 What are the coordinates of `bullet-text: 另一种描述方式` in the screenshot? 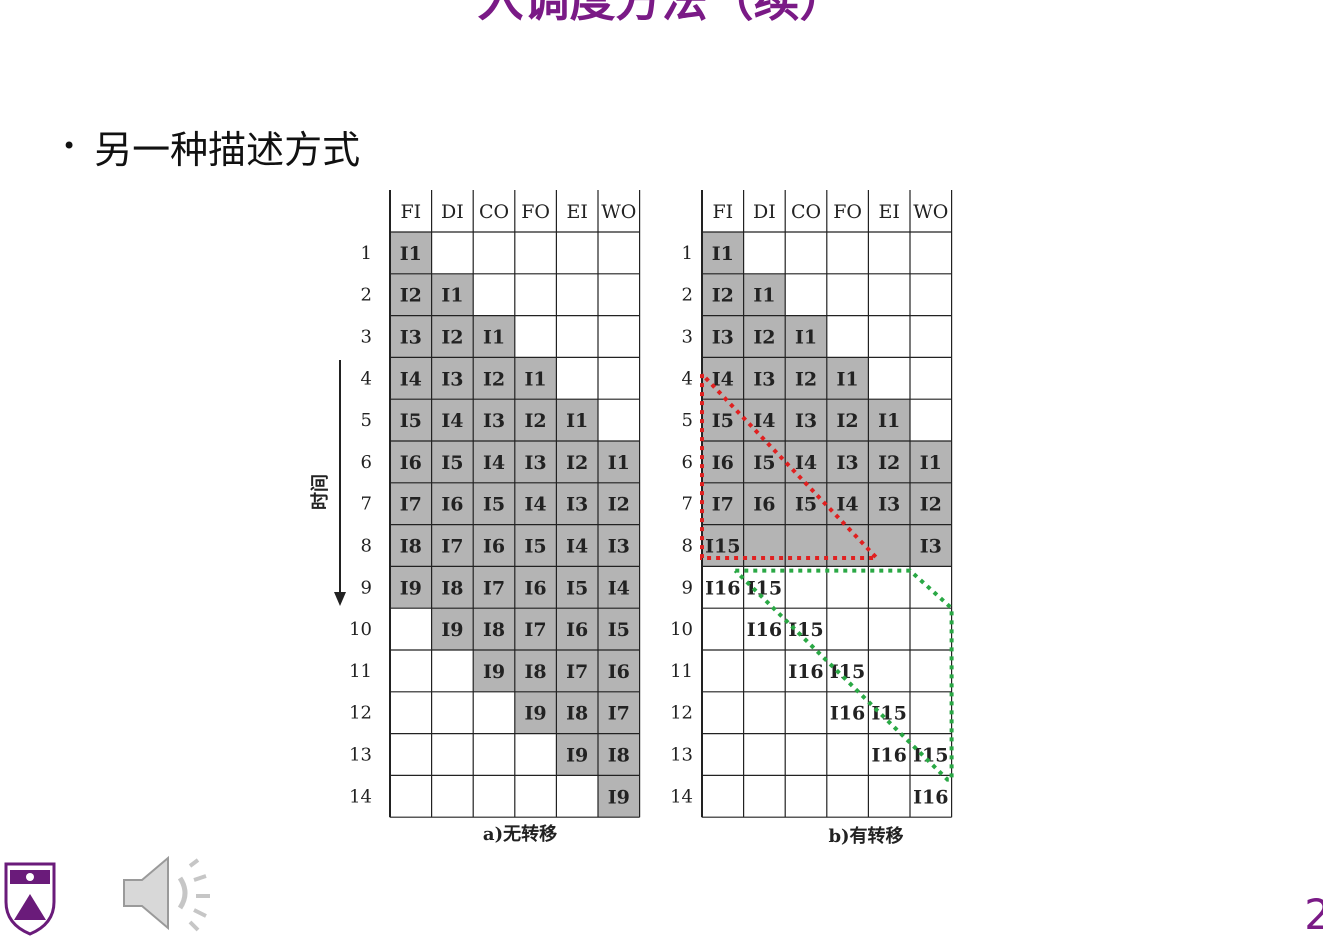 It's located at (227, 149).